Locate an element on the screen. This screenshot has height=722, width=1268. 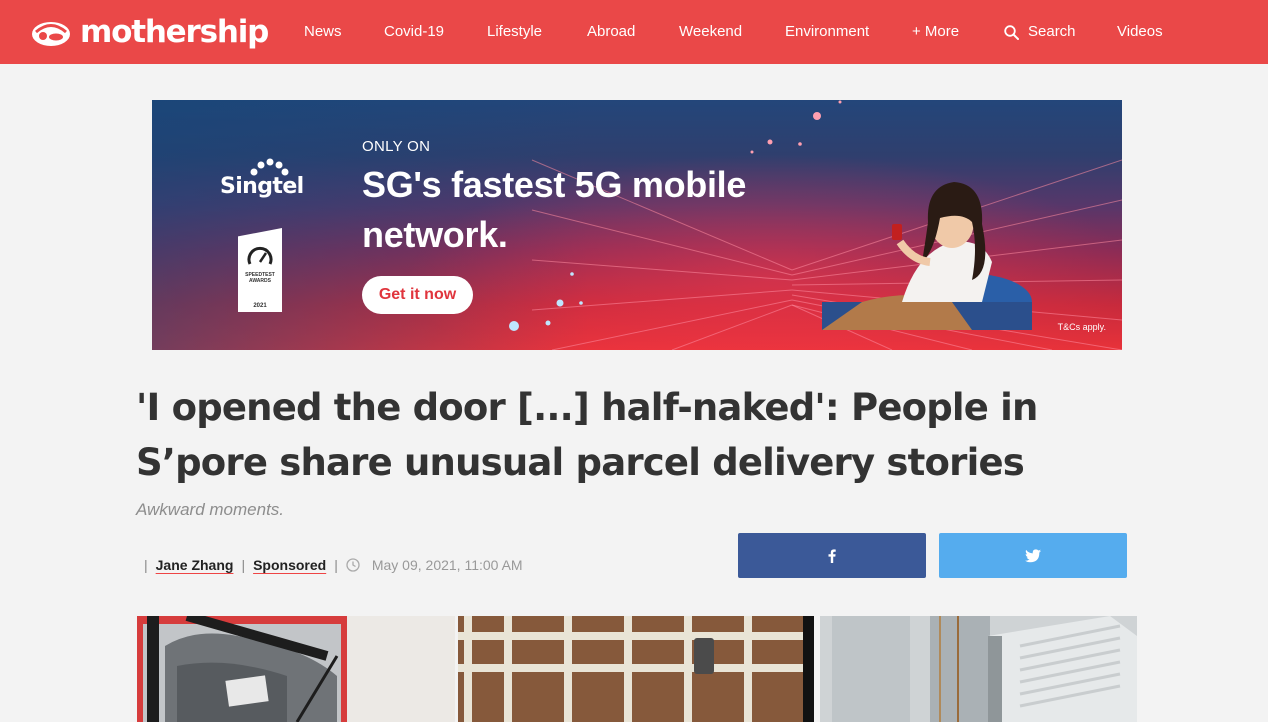
site-logo: mothership is located at coordinates (149, 32).